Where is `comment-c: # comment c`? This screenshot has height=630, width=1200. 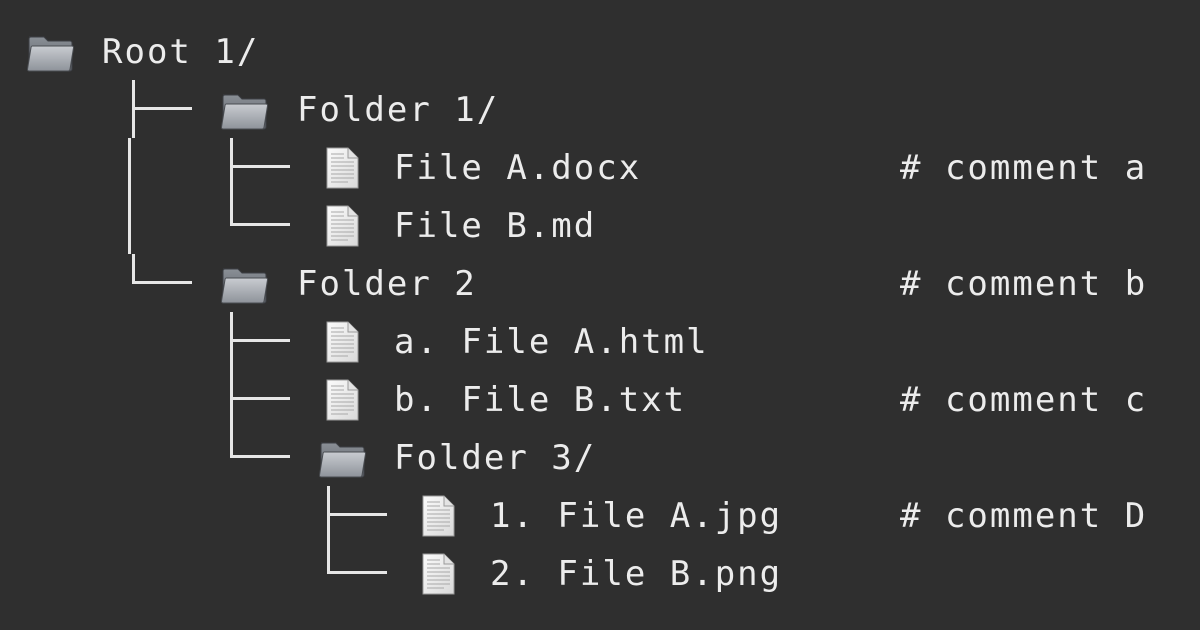
comment-c: # comment c is located at coordinates (1024, 400).